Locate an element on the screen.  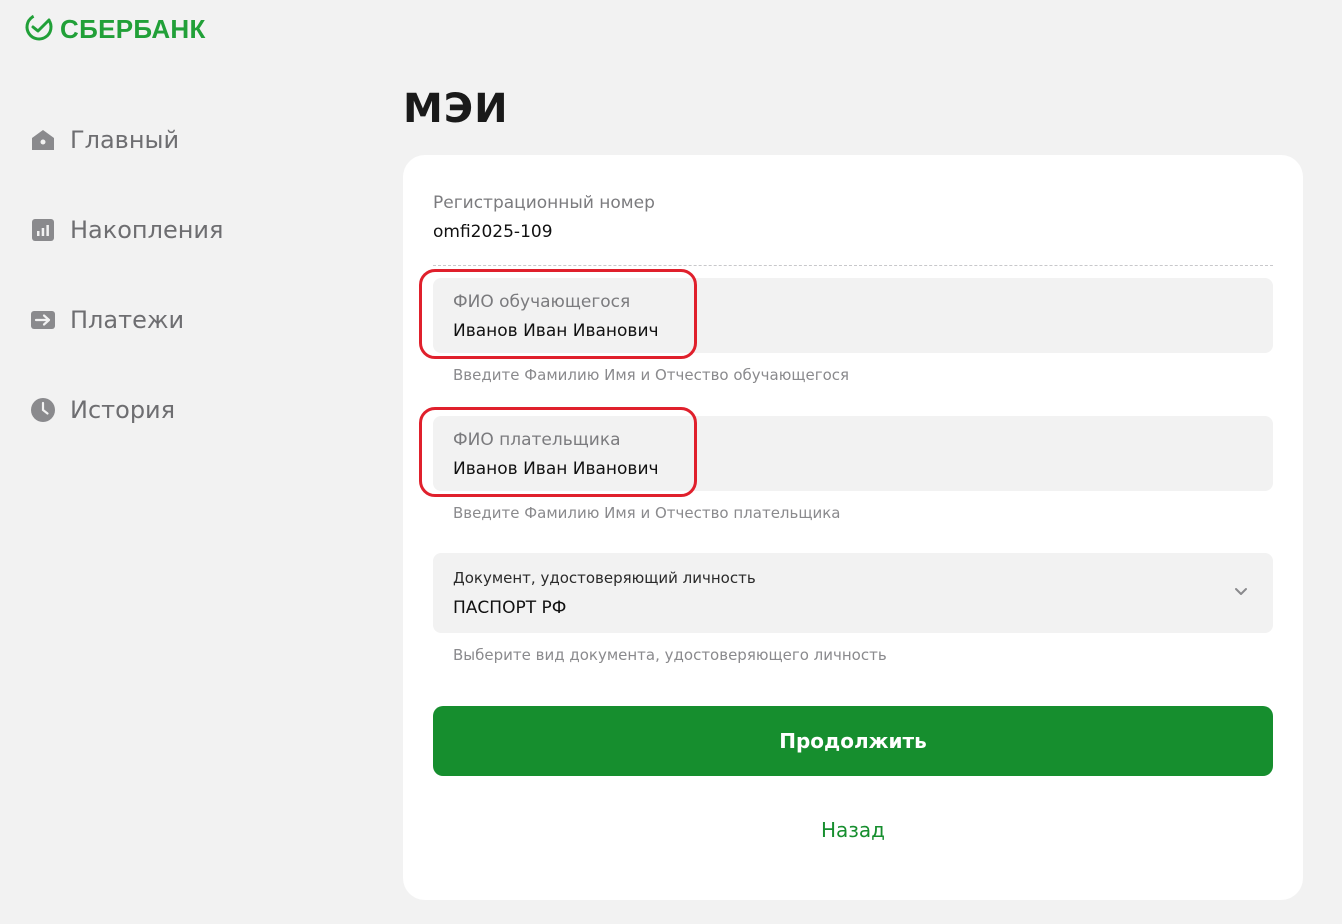
brand-name: СБЕРБАНК is located at coordinates (133, 28).